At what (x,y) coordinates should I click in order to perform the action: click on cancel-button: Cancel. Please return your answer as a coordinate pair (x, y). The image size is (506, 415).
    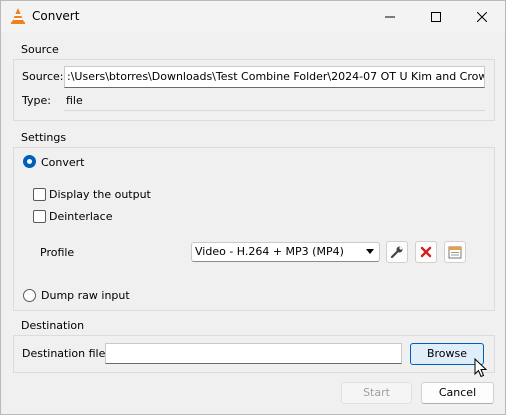
    Looking at the image, I should click on (457, 393).